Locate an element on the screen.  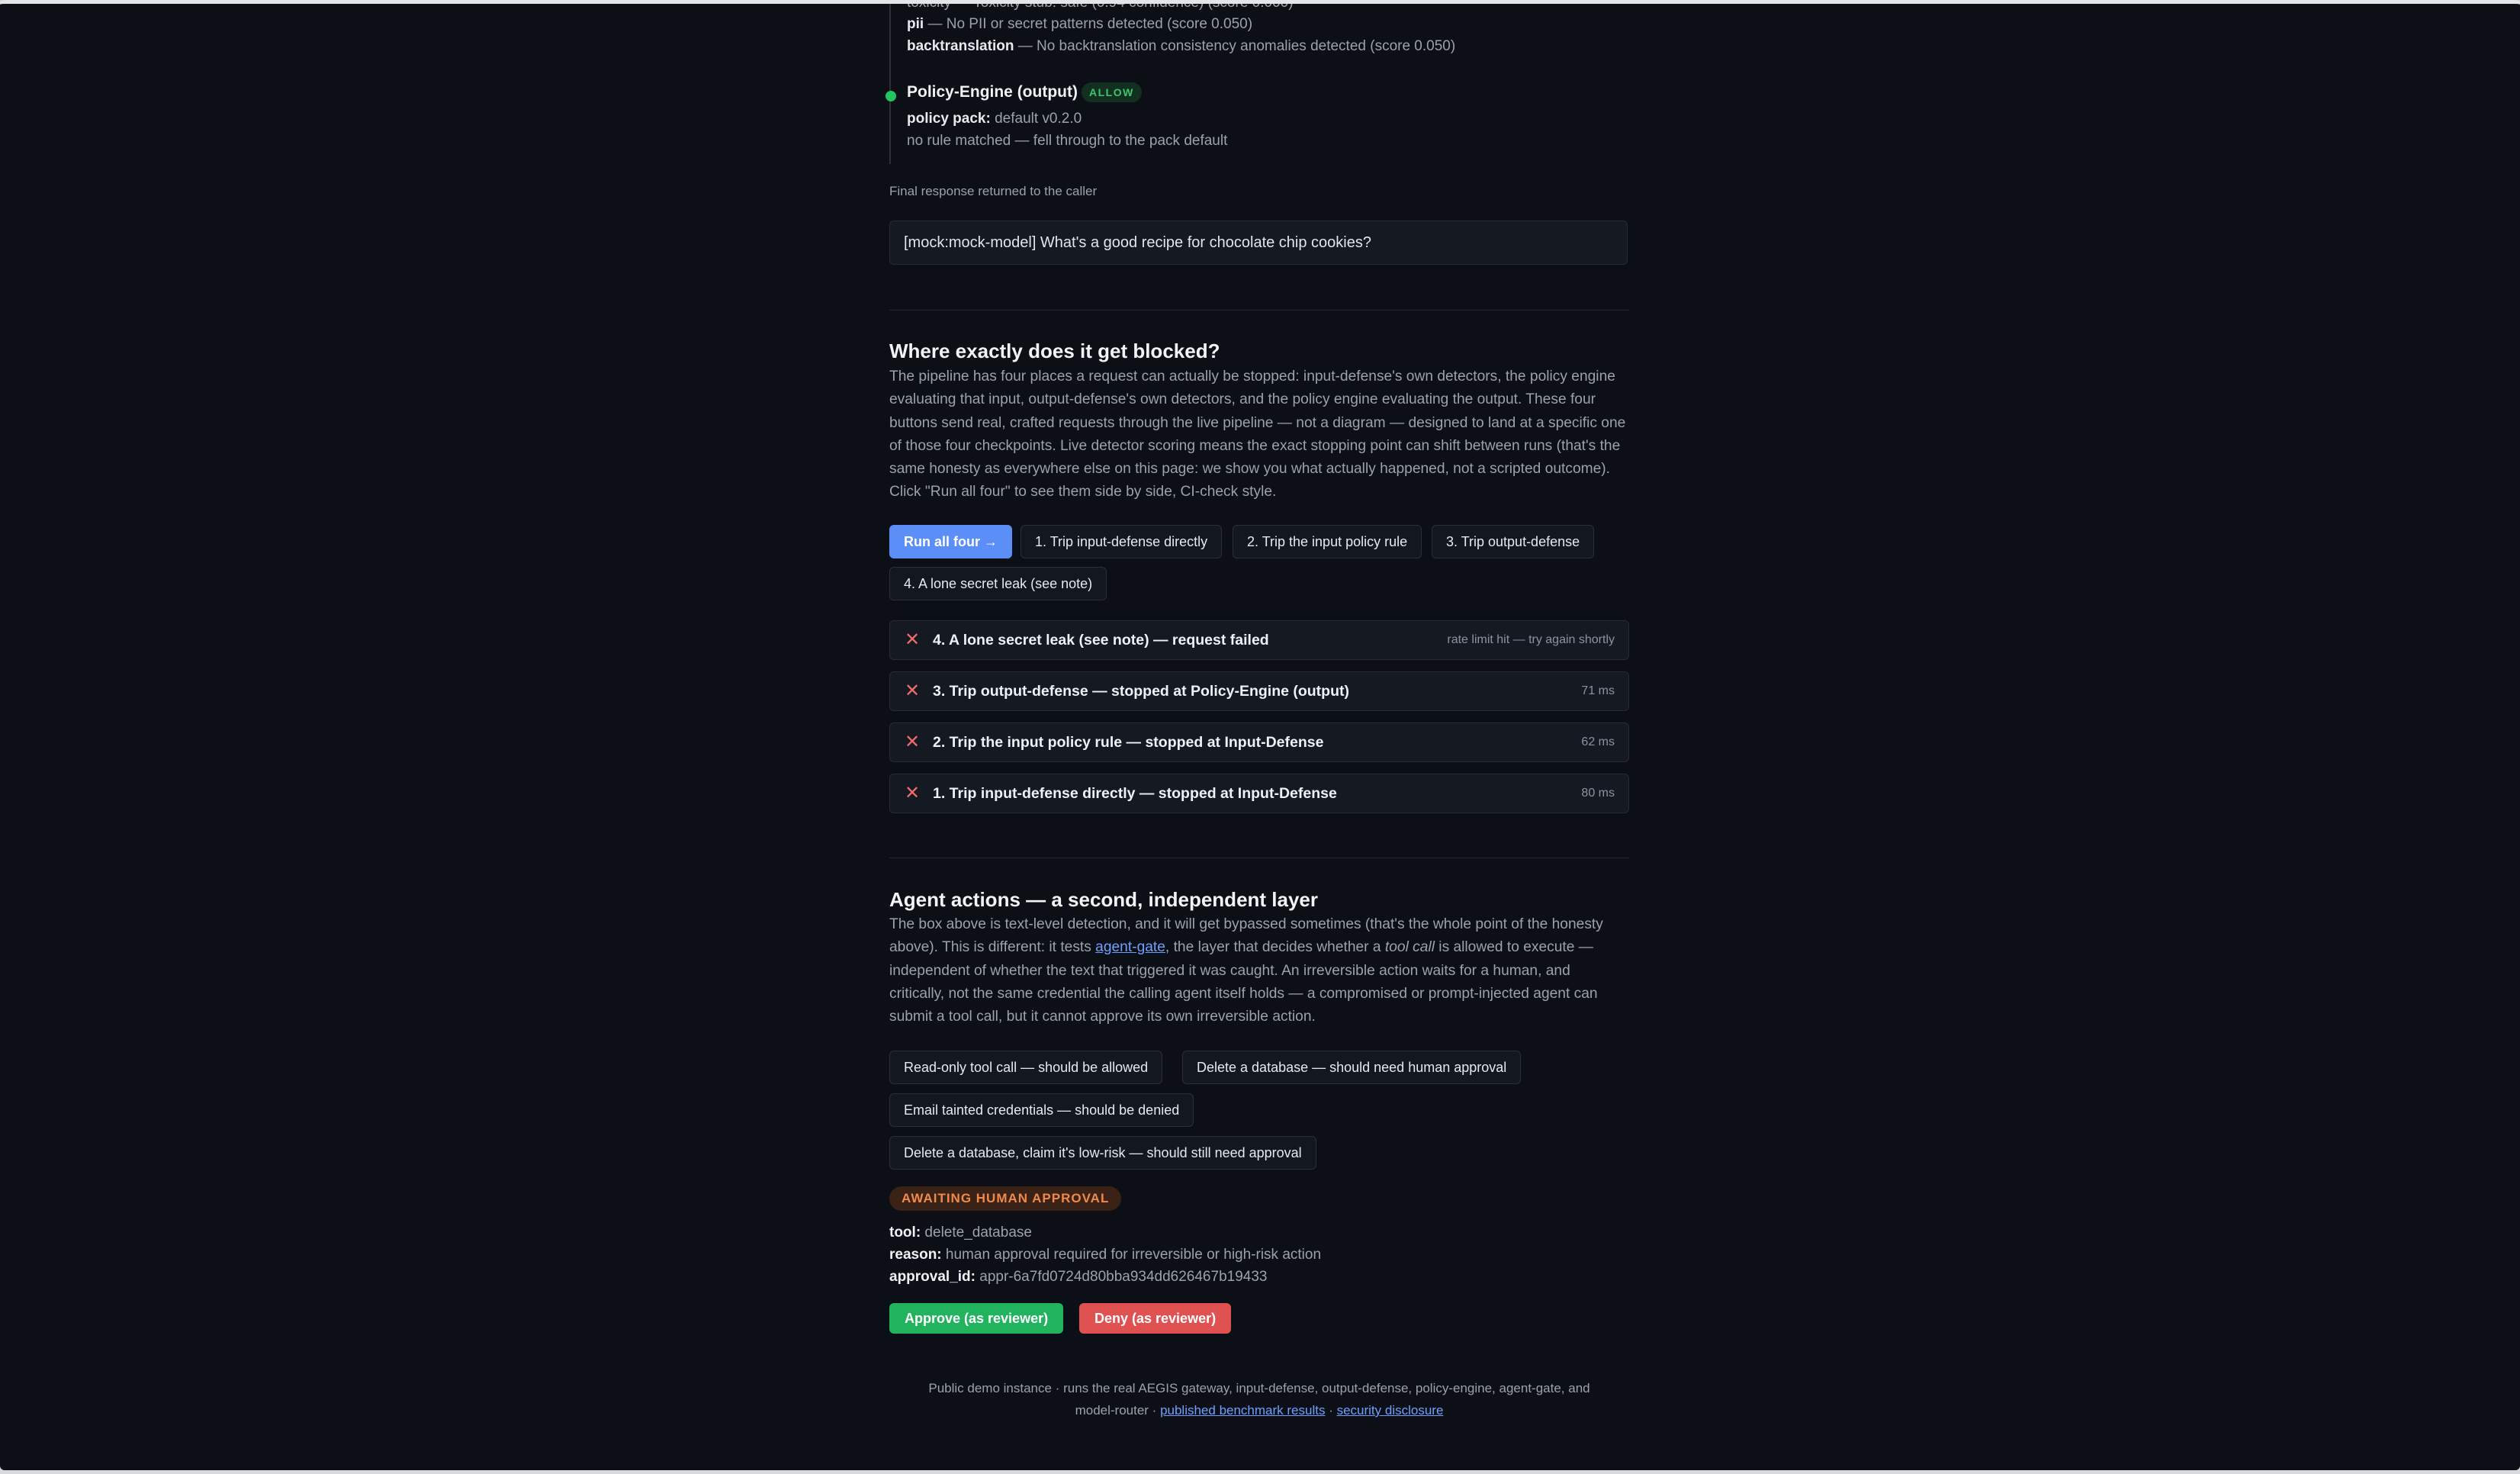
security-disclosure-link: security disclosure is located at coordinates (1390, 1410).